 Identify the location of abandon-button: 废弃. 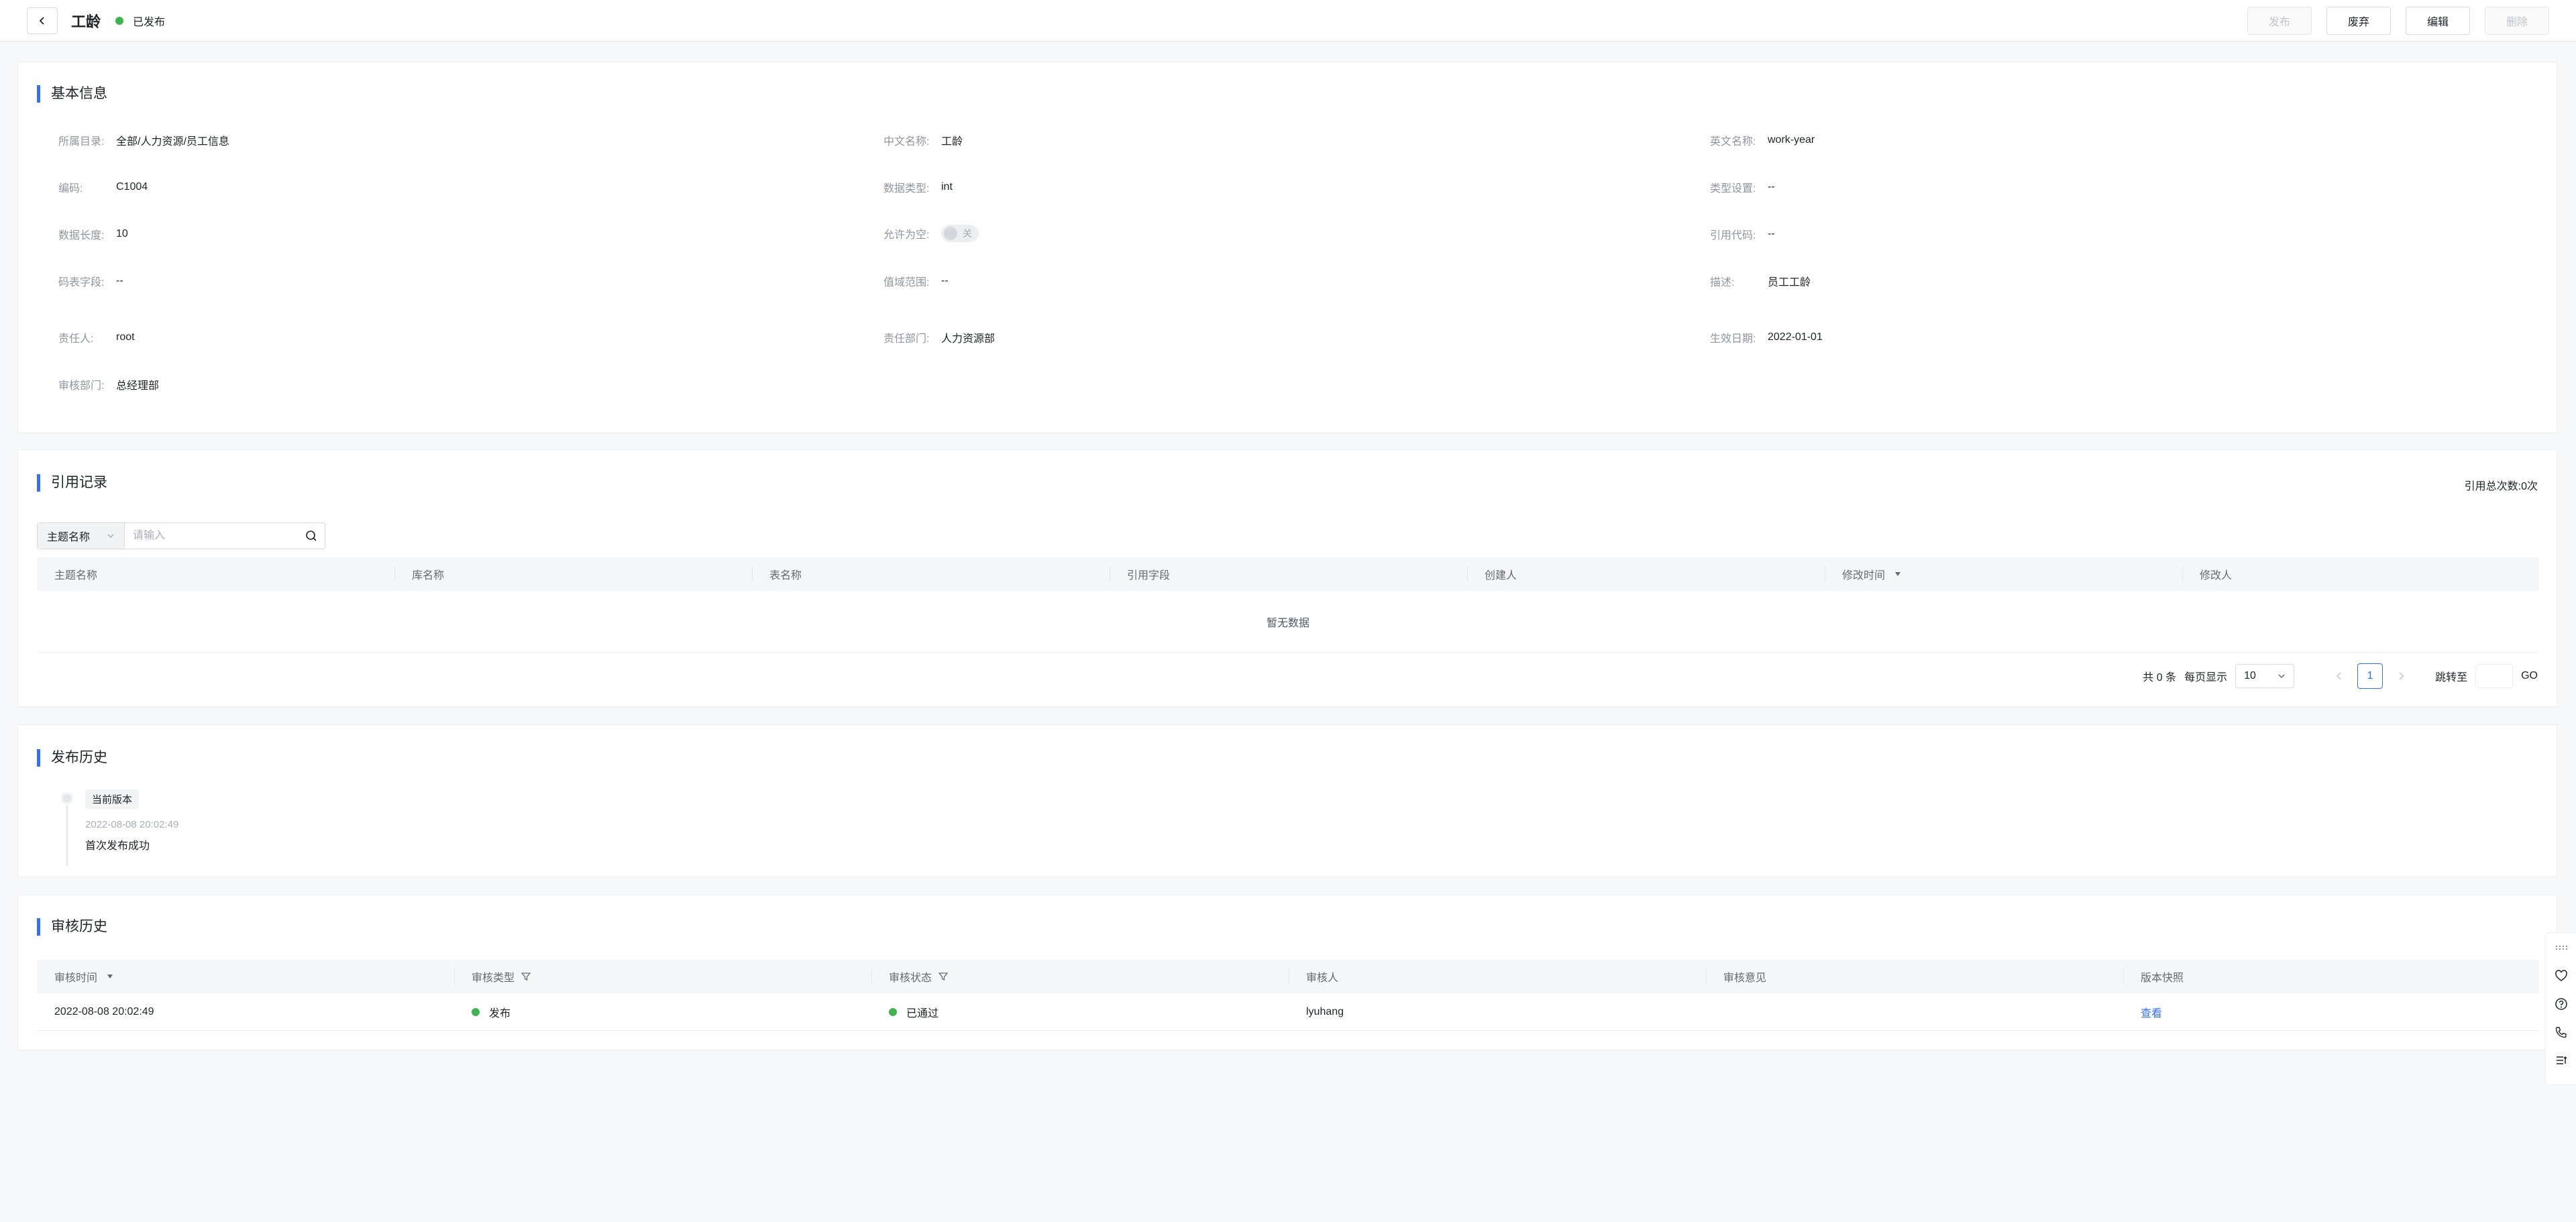
(2358, 20).